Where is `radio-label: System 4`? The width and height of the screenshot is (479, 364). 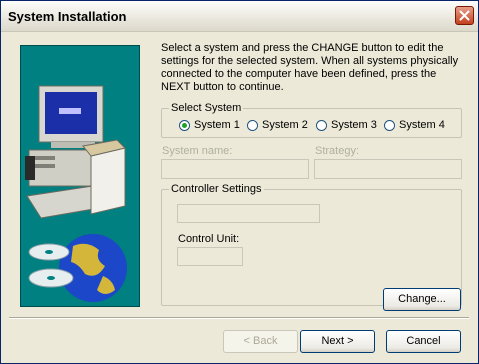 radio-label: System 4 is located at coordinates (422, 125).